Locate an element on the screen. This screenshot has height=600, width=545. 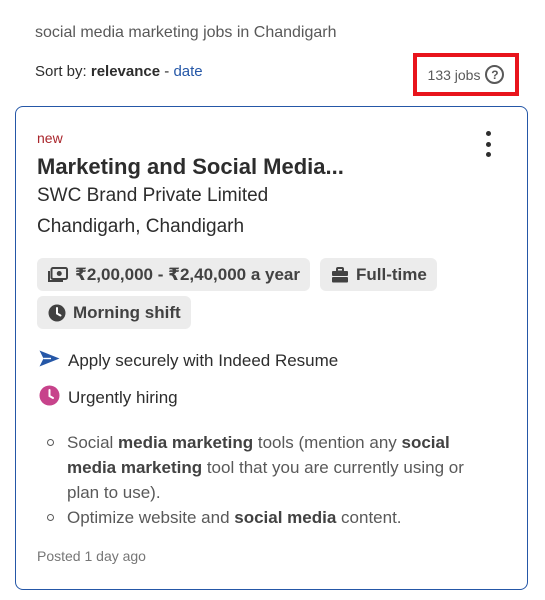
salary-tag: ₹2,00,000 - ₹2,40,000 a year is located at coordinates (173, 274).